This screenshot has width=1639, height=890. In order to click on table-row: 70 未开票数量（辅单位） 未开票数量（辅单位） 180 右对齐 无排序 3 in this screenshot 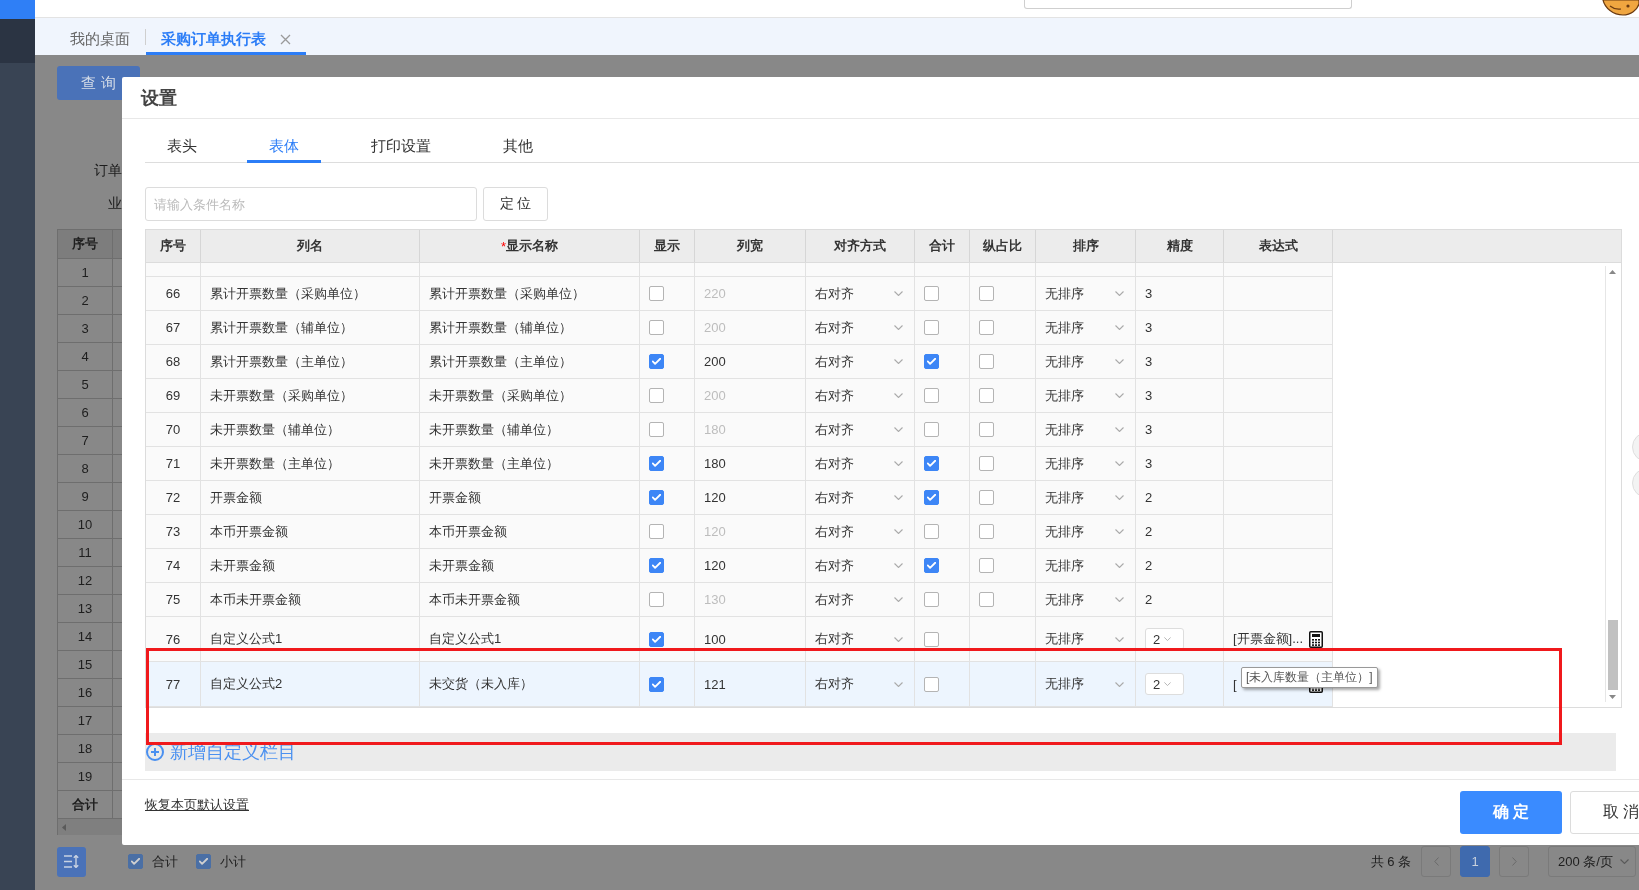, I will do `click(739, 430)`.